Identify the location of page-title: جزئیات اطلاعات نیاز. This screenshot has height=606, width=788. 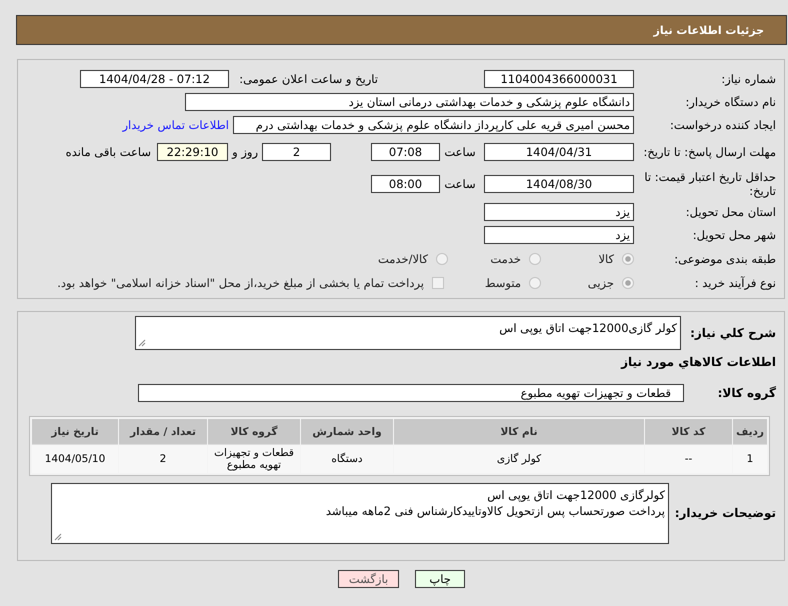
(709, 30).